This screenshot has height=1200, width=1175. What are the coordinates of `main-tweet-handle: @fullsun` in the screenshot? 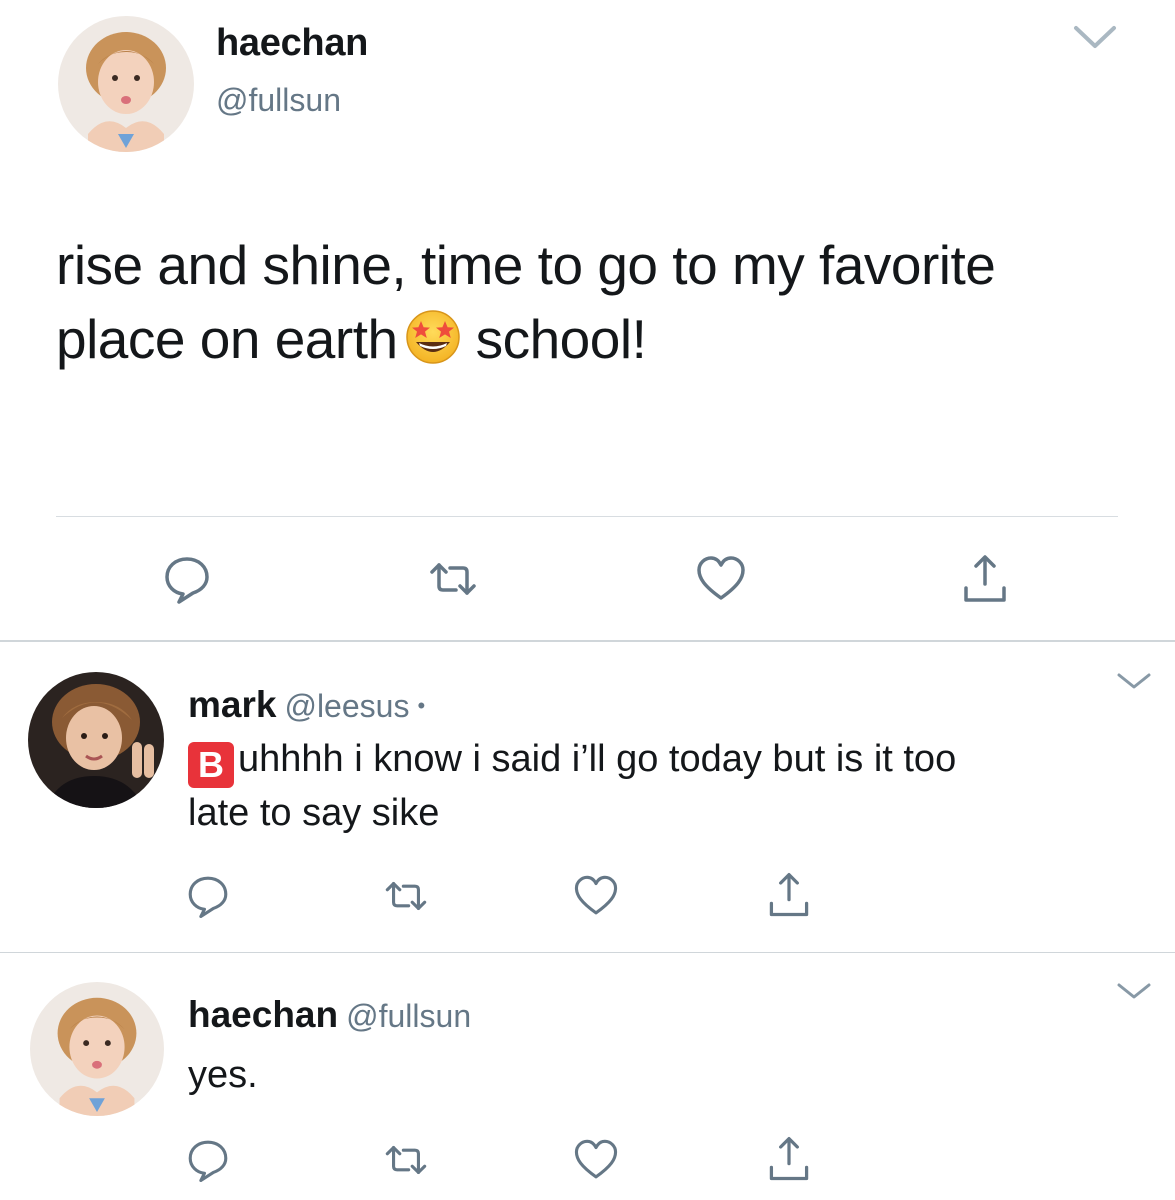 It's located at (278, 100).